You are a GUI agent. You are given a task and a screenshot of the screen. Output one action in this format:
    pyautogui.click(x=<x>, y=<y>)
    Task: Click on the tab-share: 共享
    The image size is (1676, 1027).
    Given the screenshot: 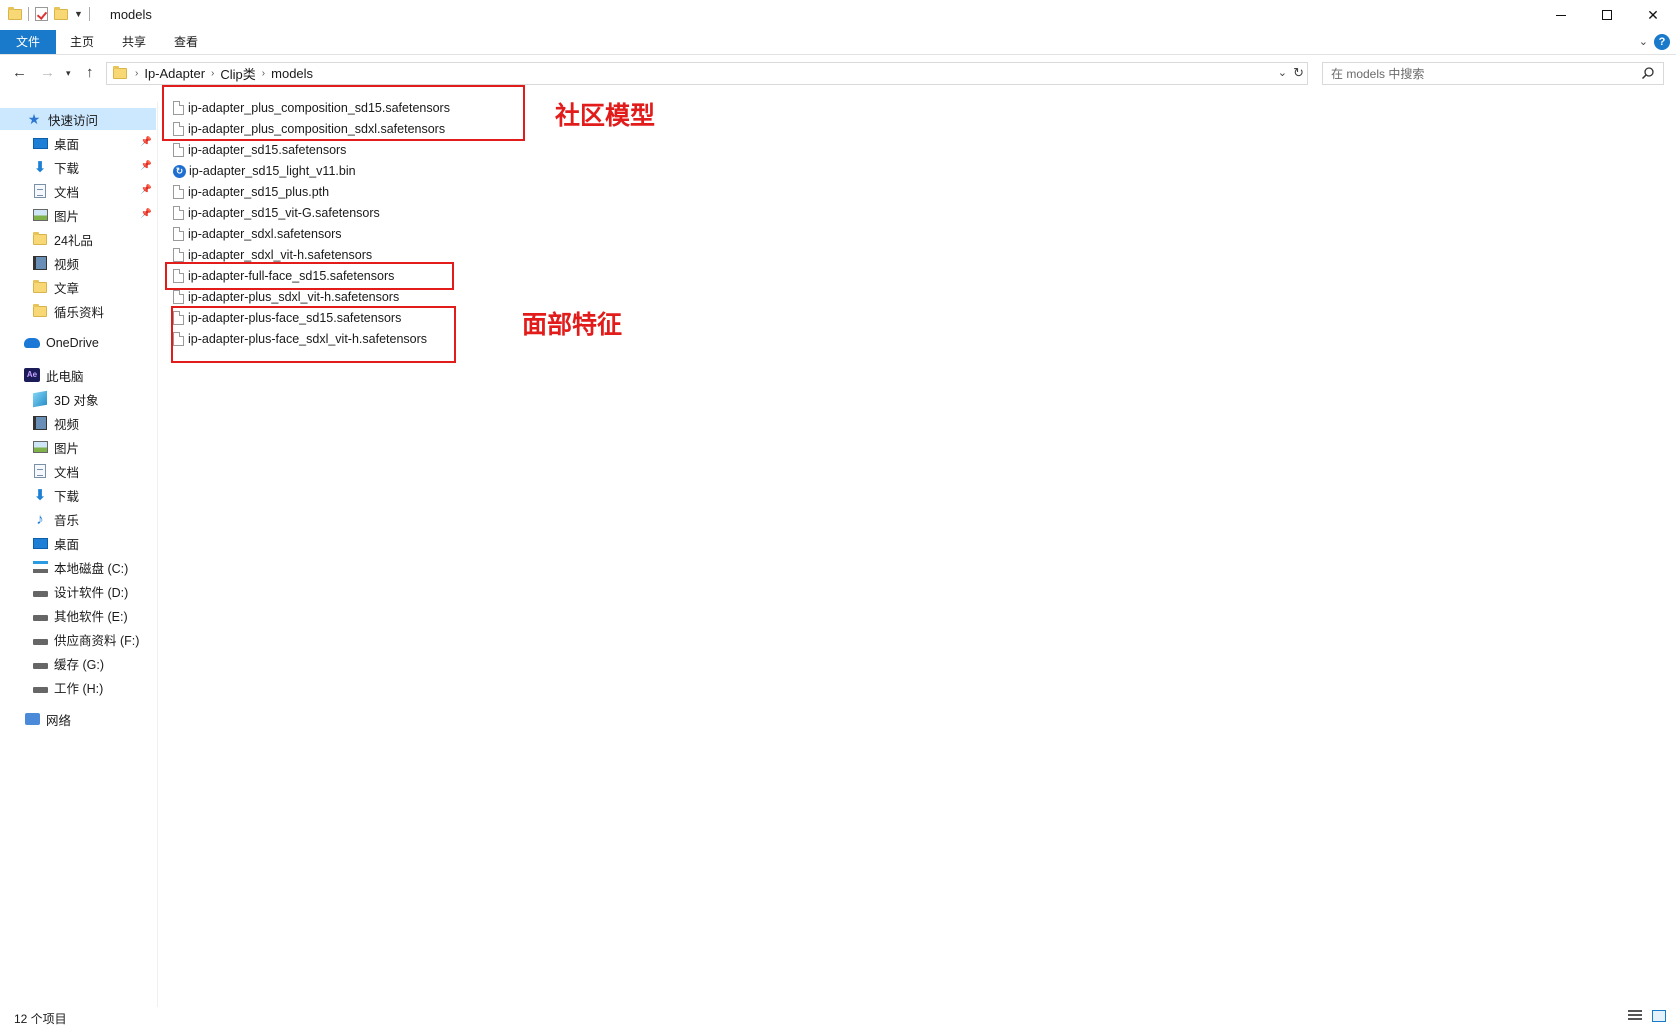 What is the action you would take?
    pyautogui.click(x=134, y=42)
    